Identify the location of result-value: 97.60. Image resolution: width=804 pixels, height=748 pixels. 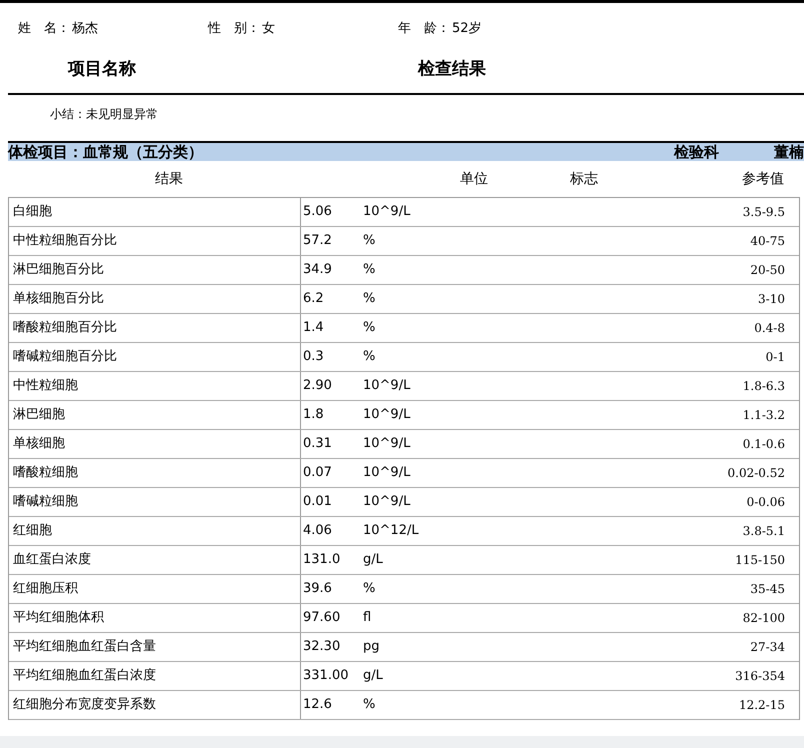
(322, 618).